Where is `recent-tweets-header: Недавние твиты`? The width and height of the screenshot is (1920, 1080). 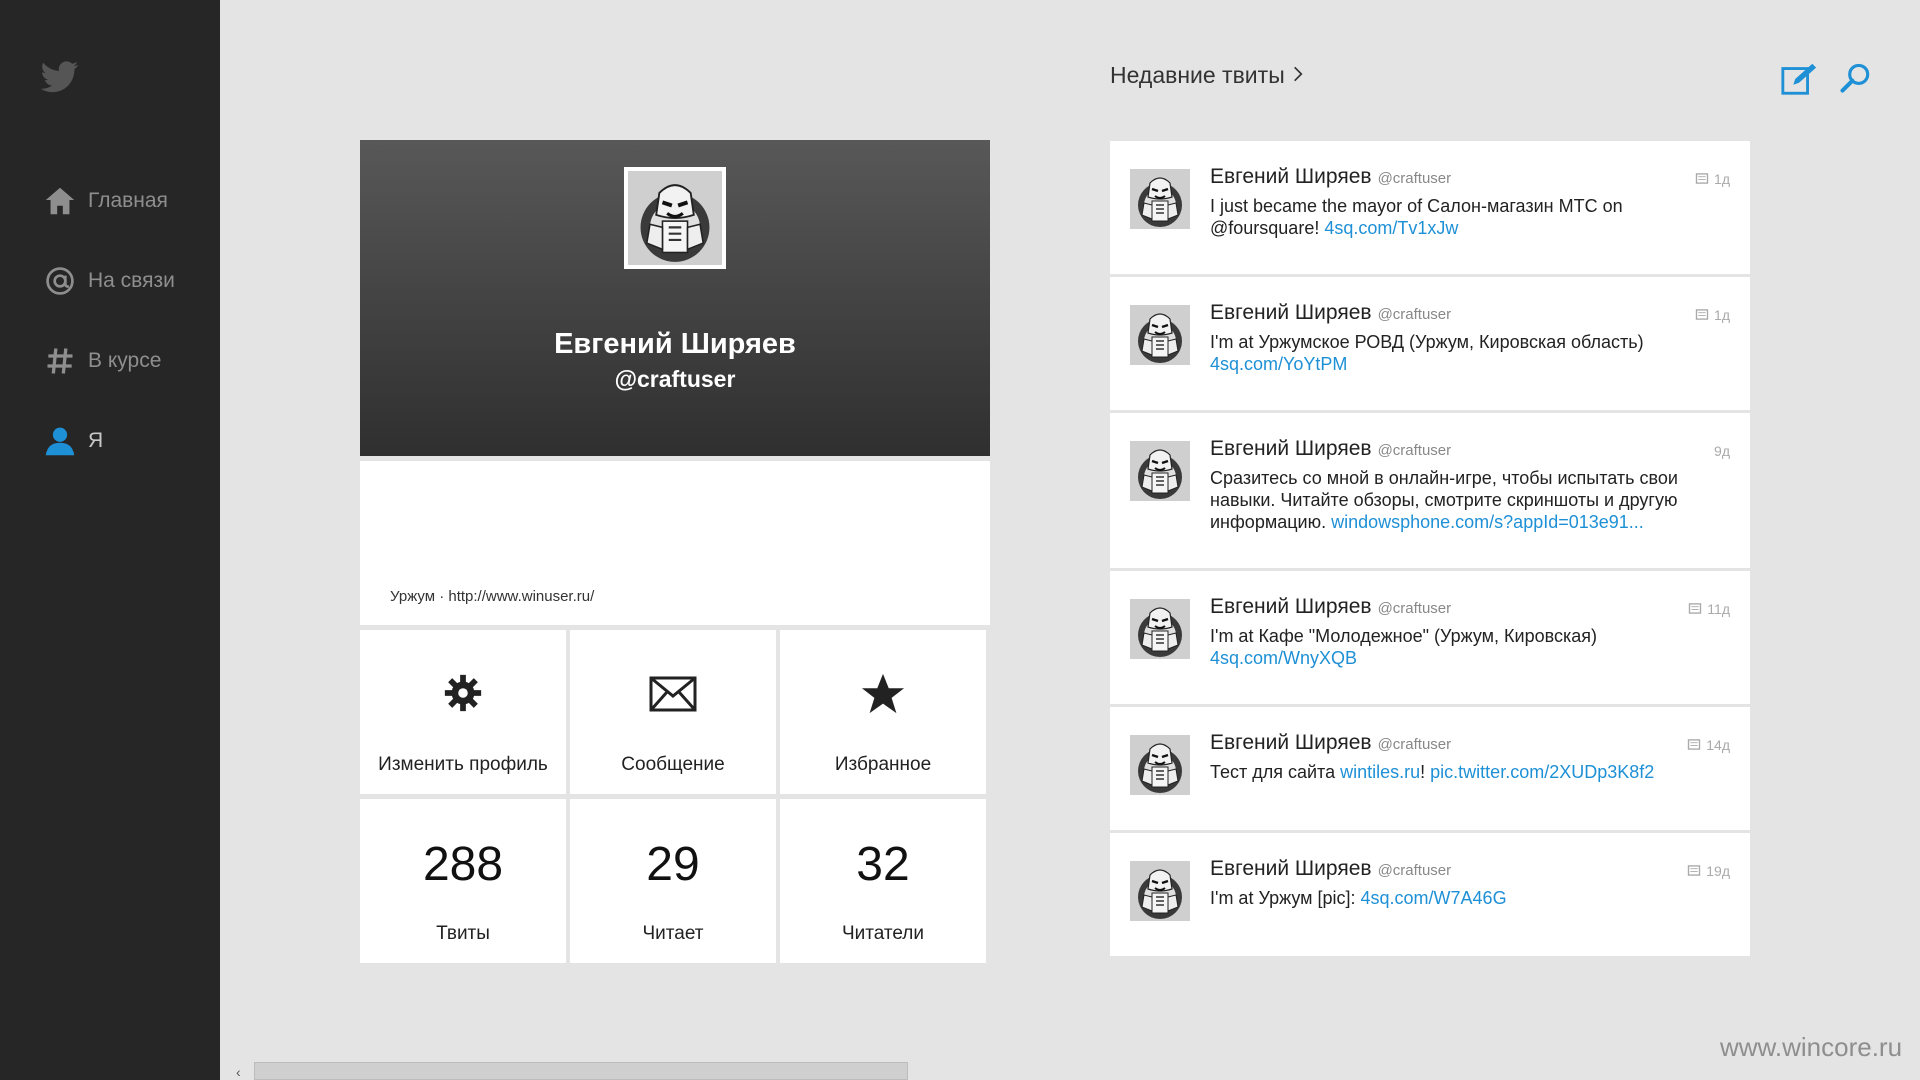 recent-tweets-header: Недавние твиты is located at coordinates (1206, 75).